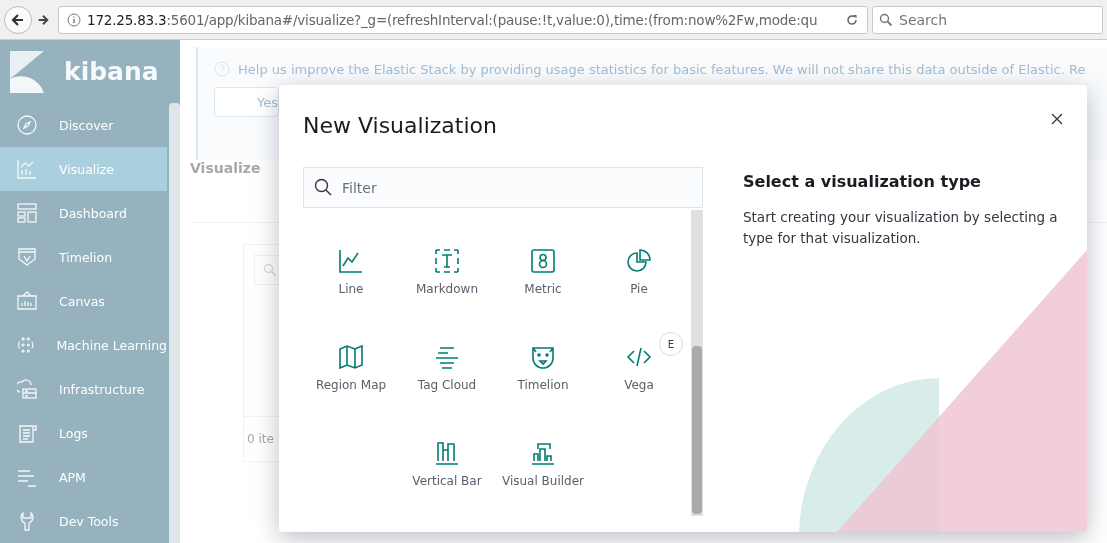  Describe the element at coordinates (260, 439) in the screenshot. I see `item-count: 0 ite` at that location.